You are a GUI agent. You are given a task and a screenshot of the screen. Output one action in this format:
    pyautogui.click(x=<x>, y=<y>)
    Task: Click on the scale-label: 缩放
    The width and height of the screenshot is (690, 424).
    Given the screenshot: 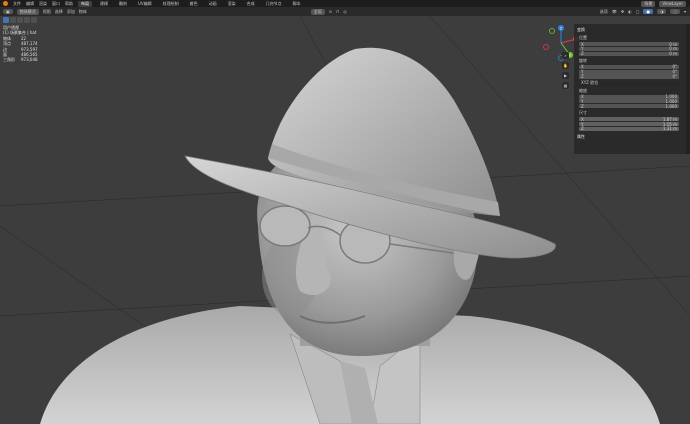 What is the action you would take?
    pyautogui.click(x=583, y=90)
    